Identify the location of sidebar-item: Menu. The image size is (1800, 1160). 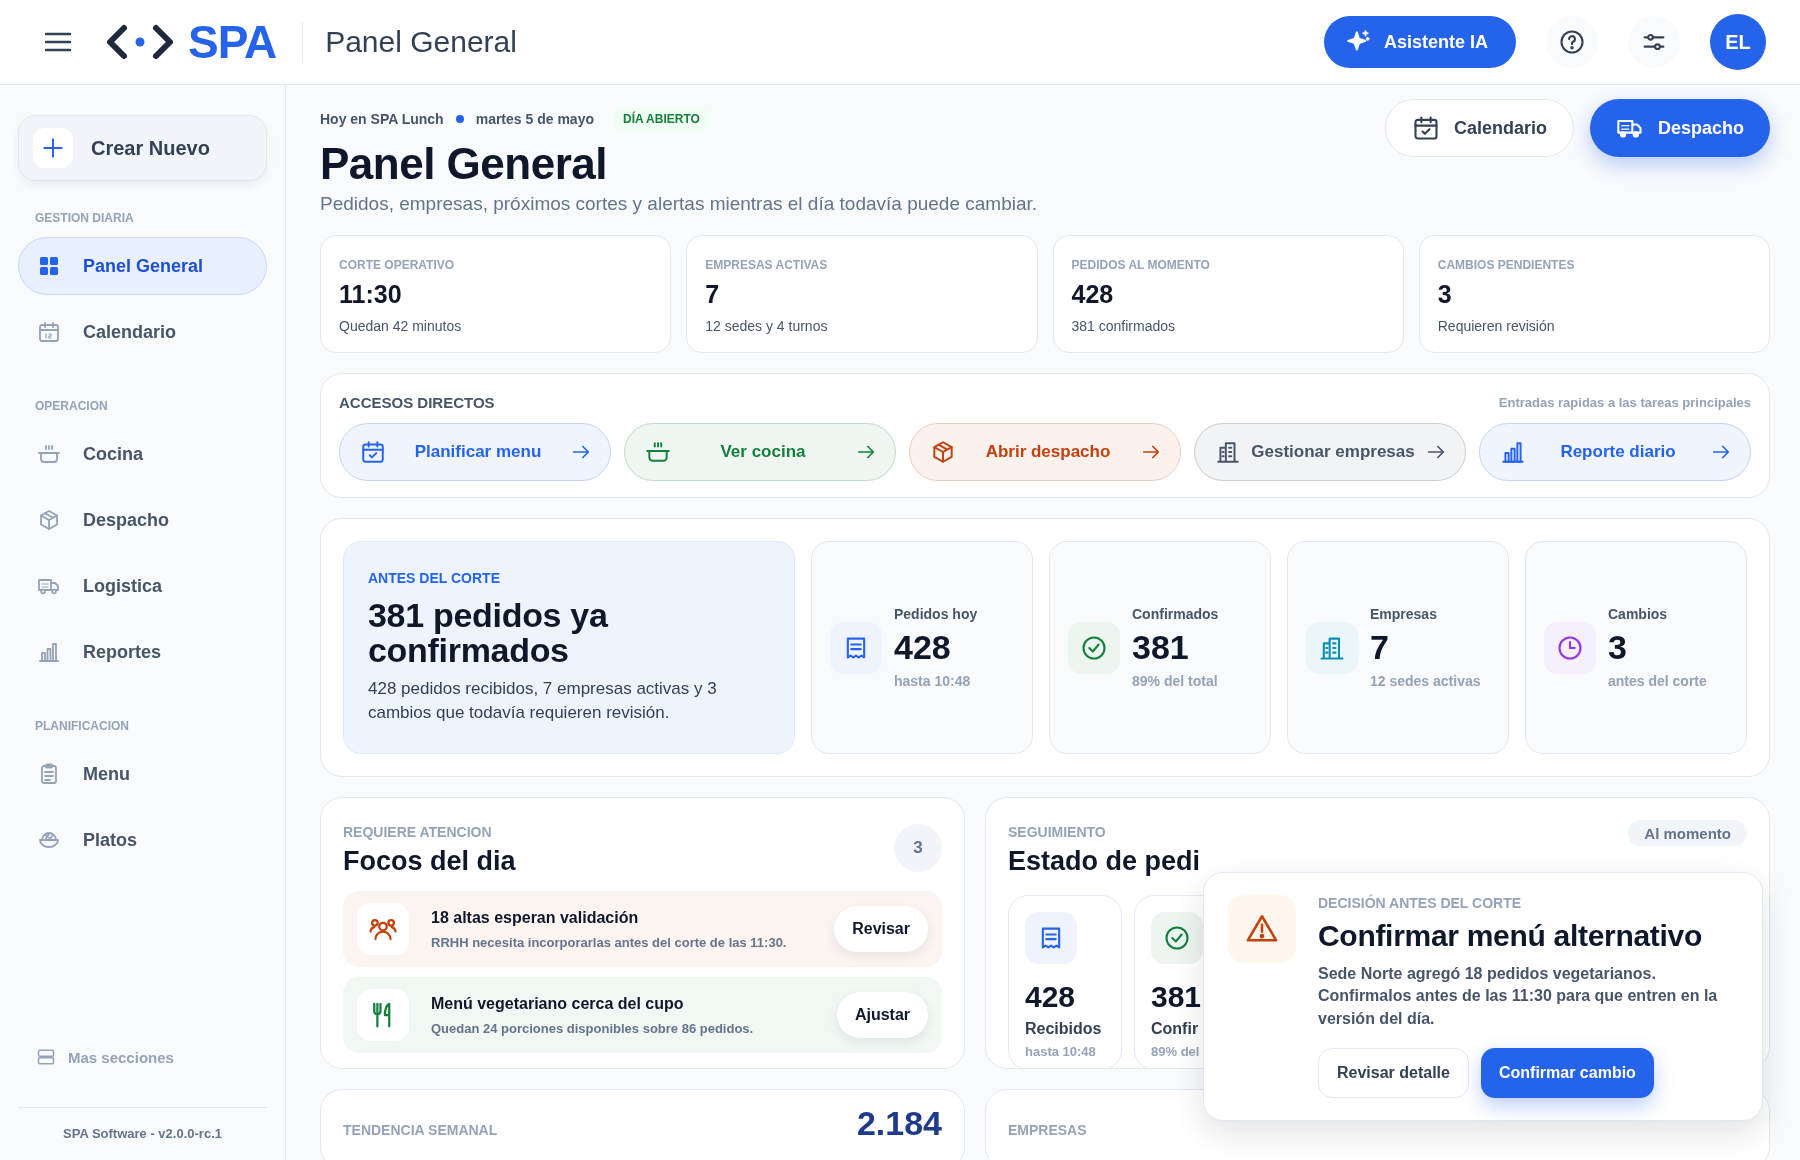
(142, 774).